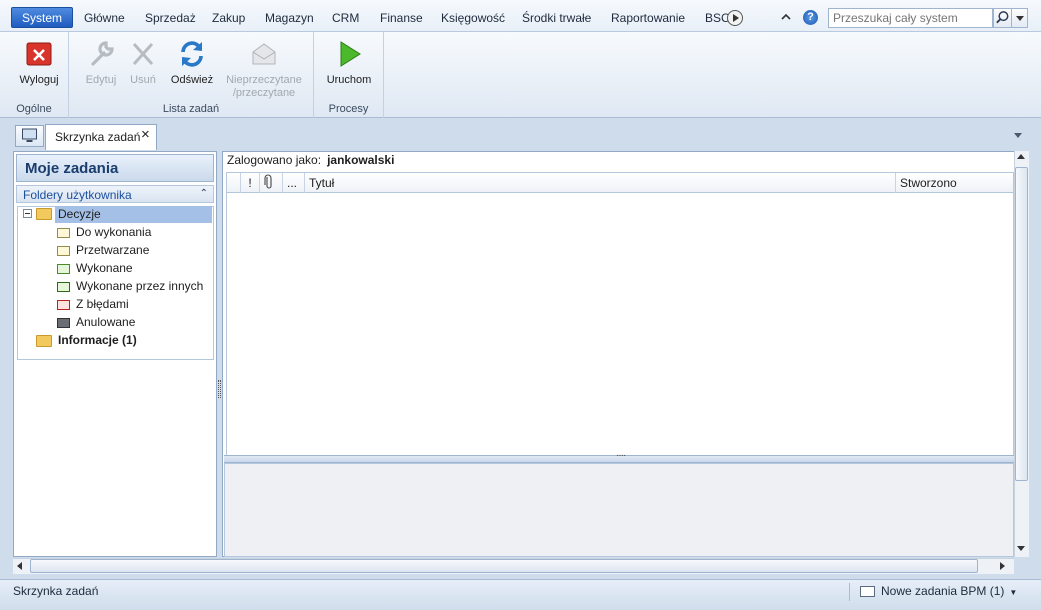 The image size is (1041, 610). I want to click on ribbon-group-label: Lista zadań, so click(191, 109).